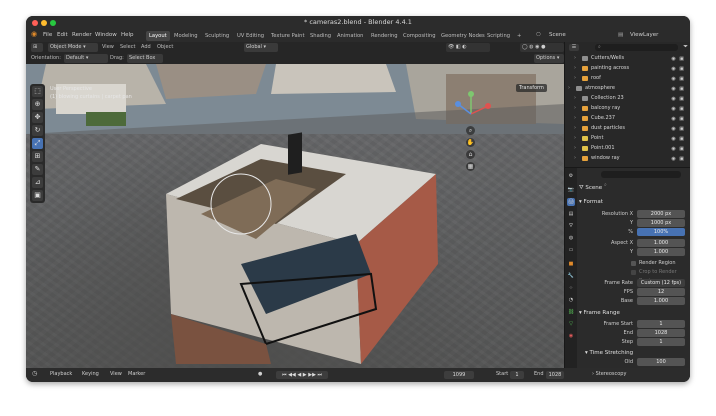  Describe the element at coordinates (661, 232) in the screenshot. I see `resolution-pct-field: 100%` at that location.